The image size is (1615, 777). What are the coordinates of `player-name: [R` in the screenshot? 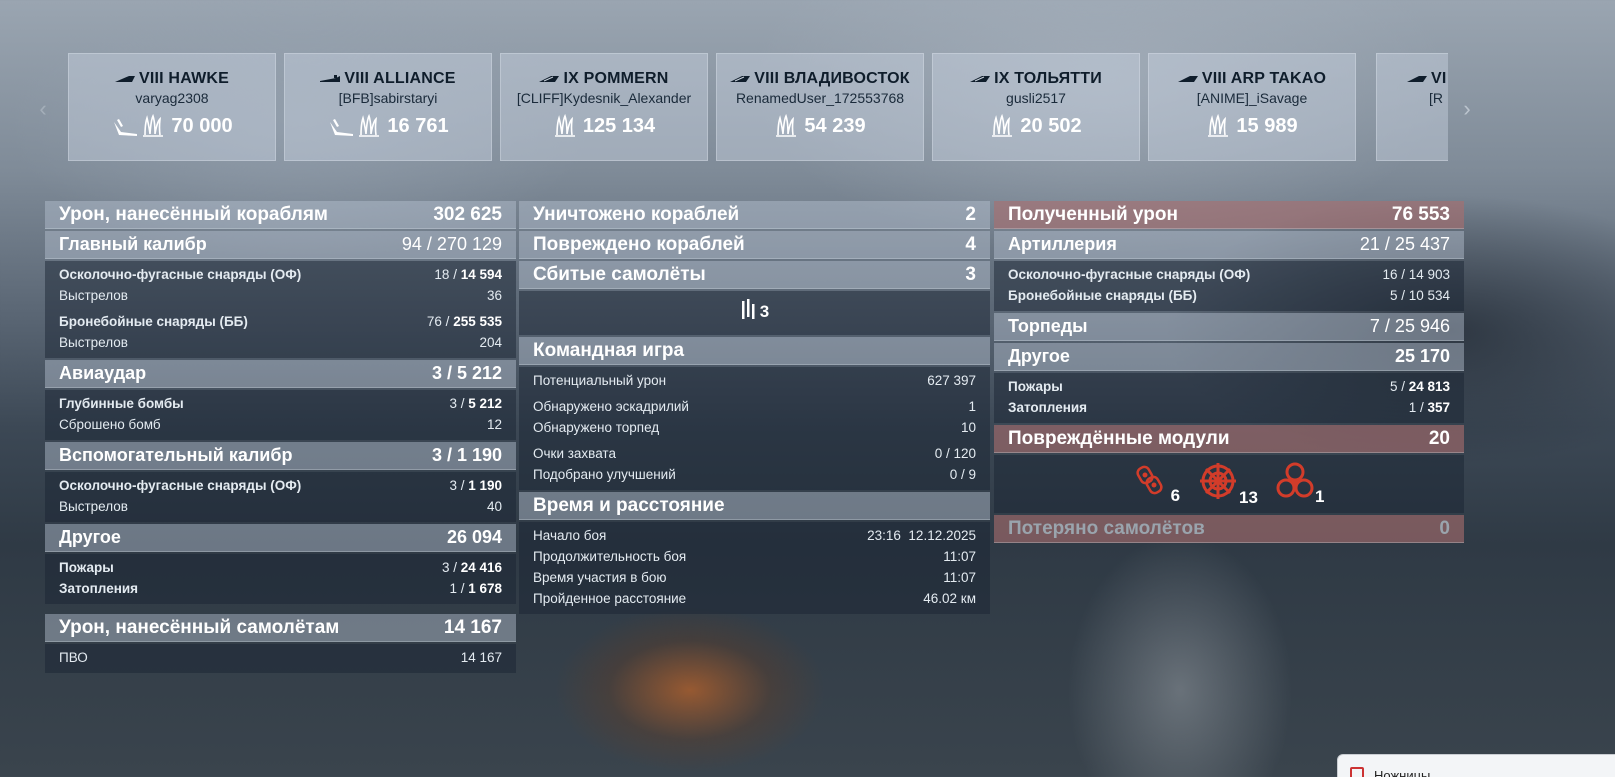 It's located at (1436, 98).